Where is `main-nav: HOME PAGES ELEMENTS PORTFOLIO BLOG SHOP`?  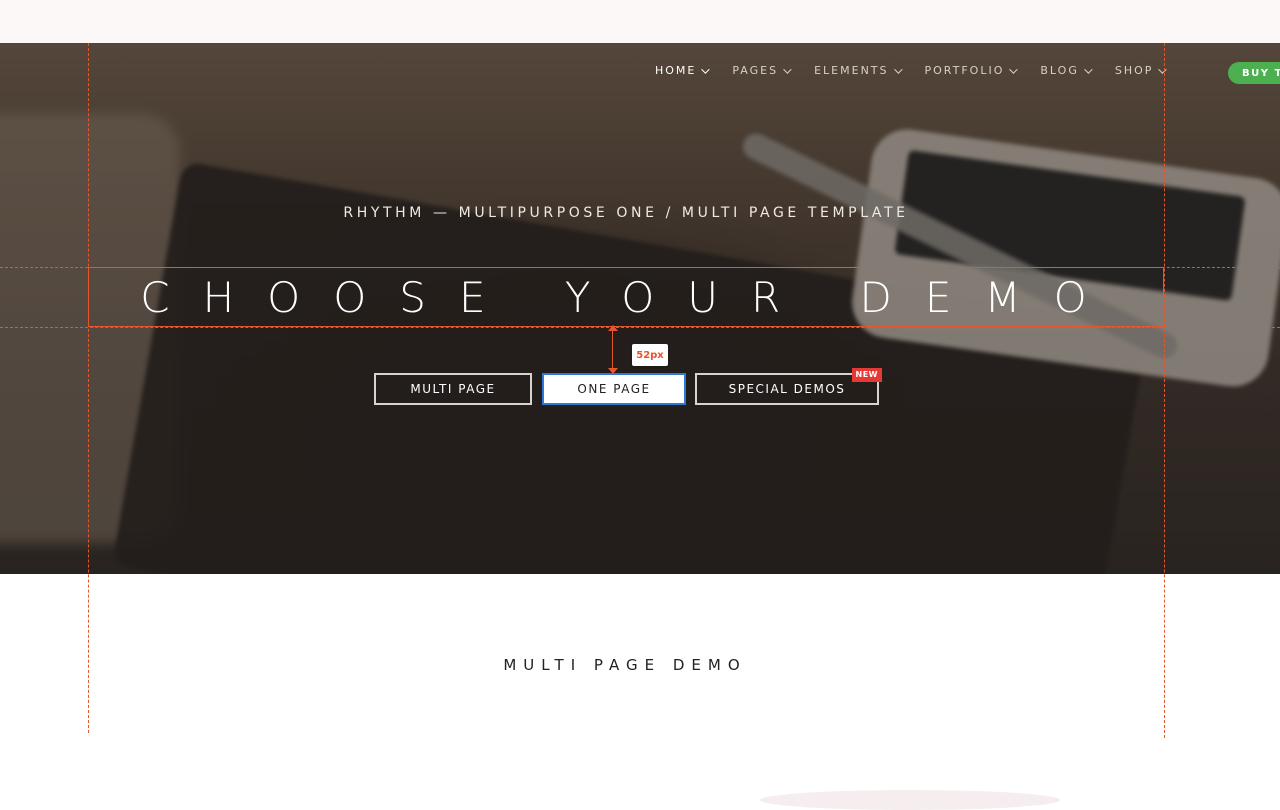 main-nav: HOME PAGES ELEMENTS PORTFOLIO BLOG SHOP is located at coordinates (922, 70).